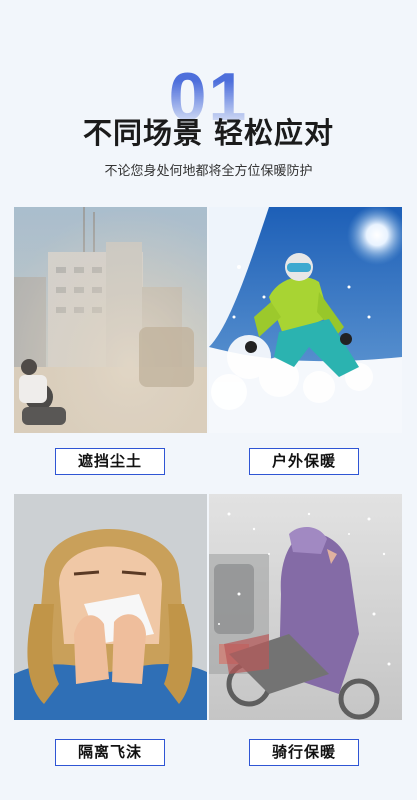  Describe the element at coordinates (110, 607) in the screenshot. I see `sneezing-woman-photo` at that location.